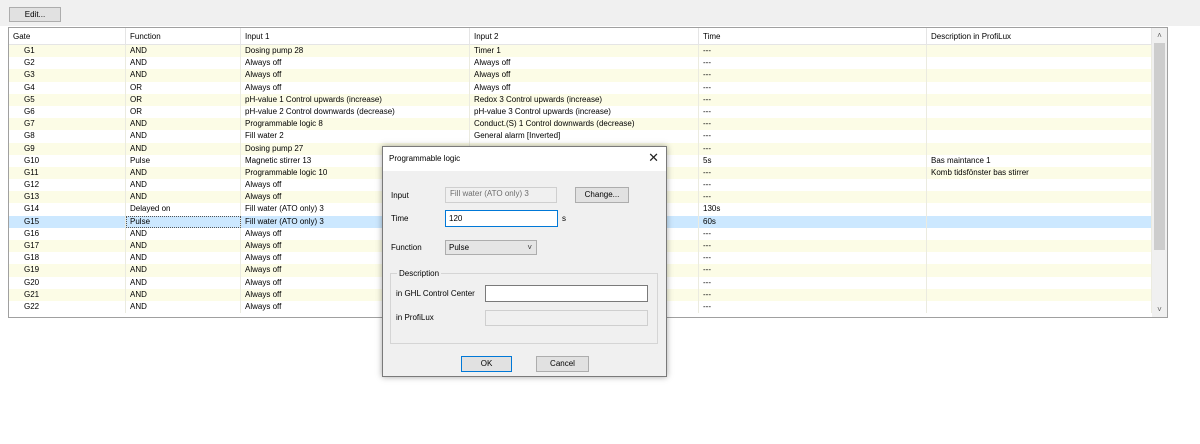 Image resolution: width=1200 pixels, height=444 pixels. Describe the element at coordinates (67, 209) in the screenshot. I see `gate-cell: G14` at that location.